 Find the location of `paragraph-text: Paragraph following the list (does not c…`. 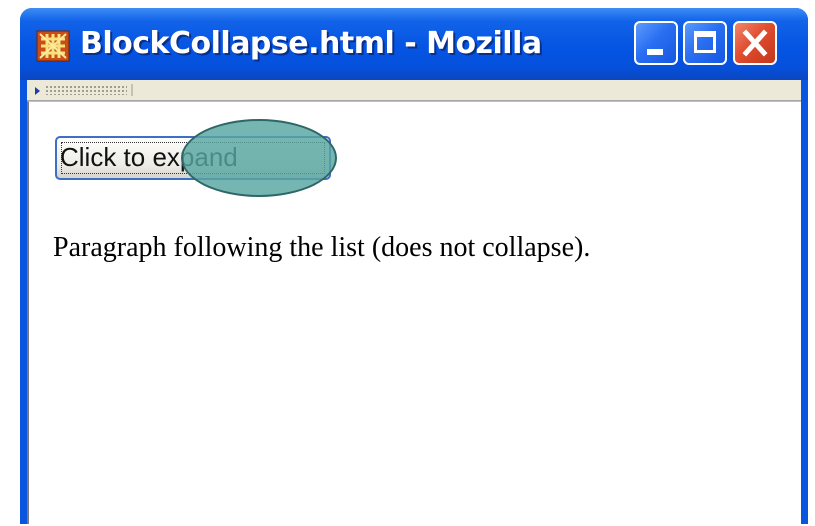

paragraph-text: Paragraph following the list (does not c… is located at coordinates (322, 247).